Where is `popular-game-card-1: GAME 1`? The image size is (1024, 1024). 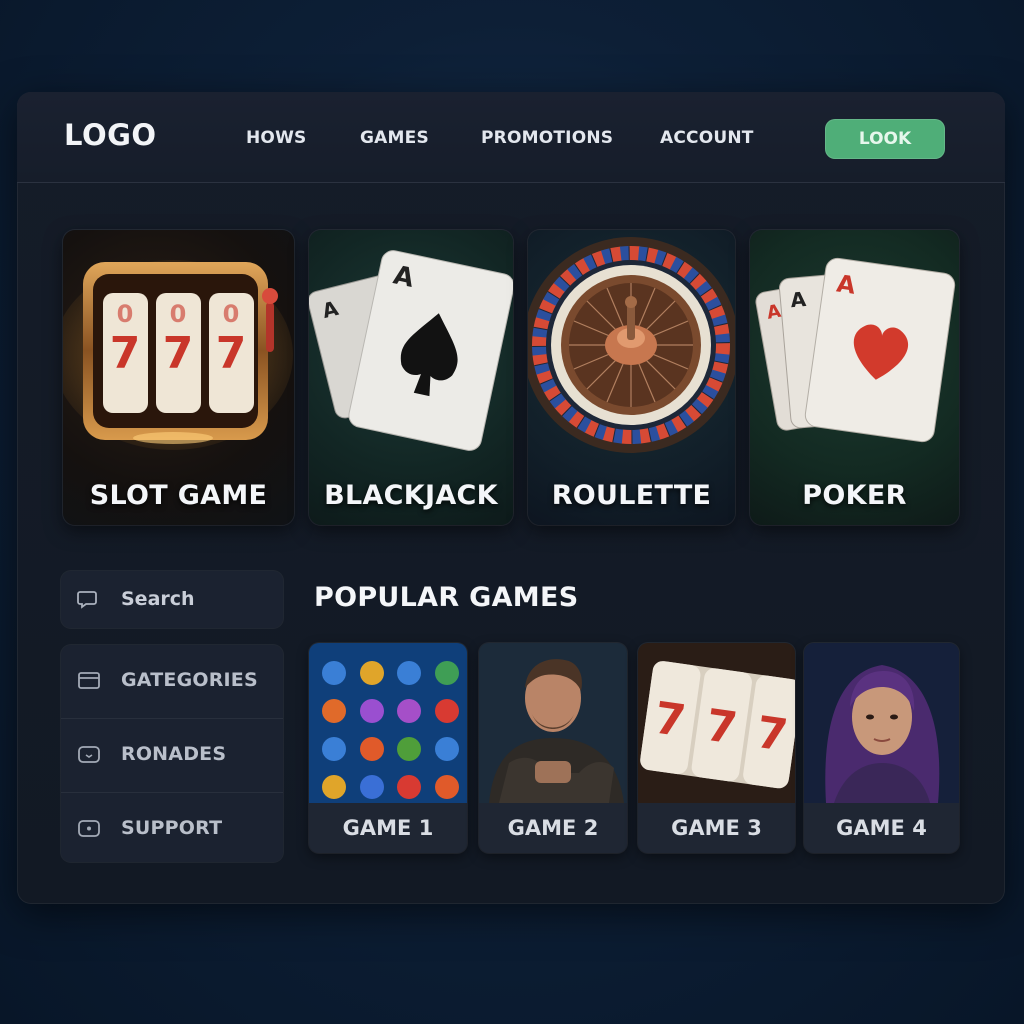 popular-game-card-1: GAME 1 is located at coordinates (388, 748).